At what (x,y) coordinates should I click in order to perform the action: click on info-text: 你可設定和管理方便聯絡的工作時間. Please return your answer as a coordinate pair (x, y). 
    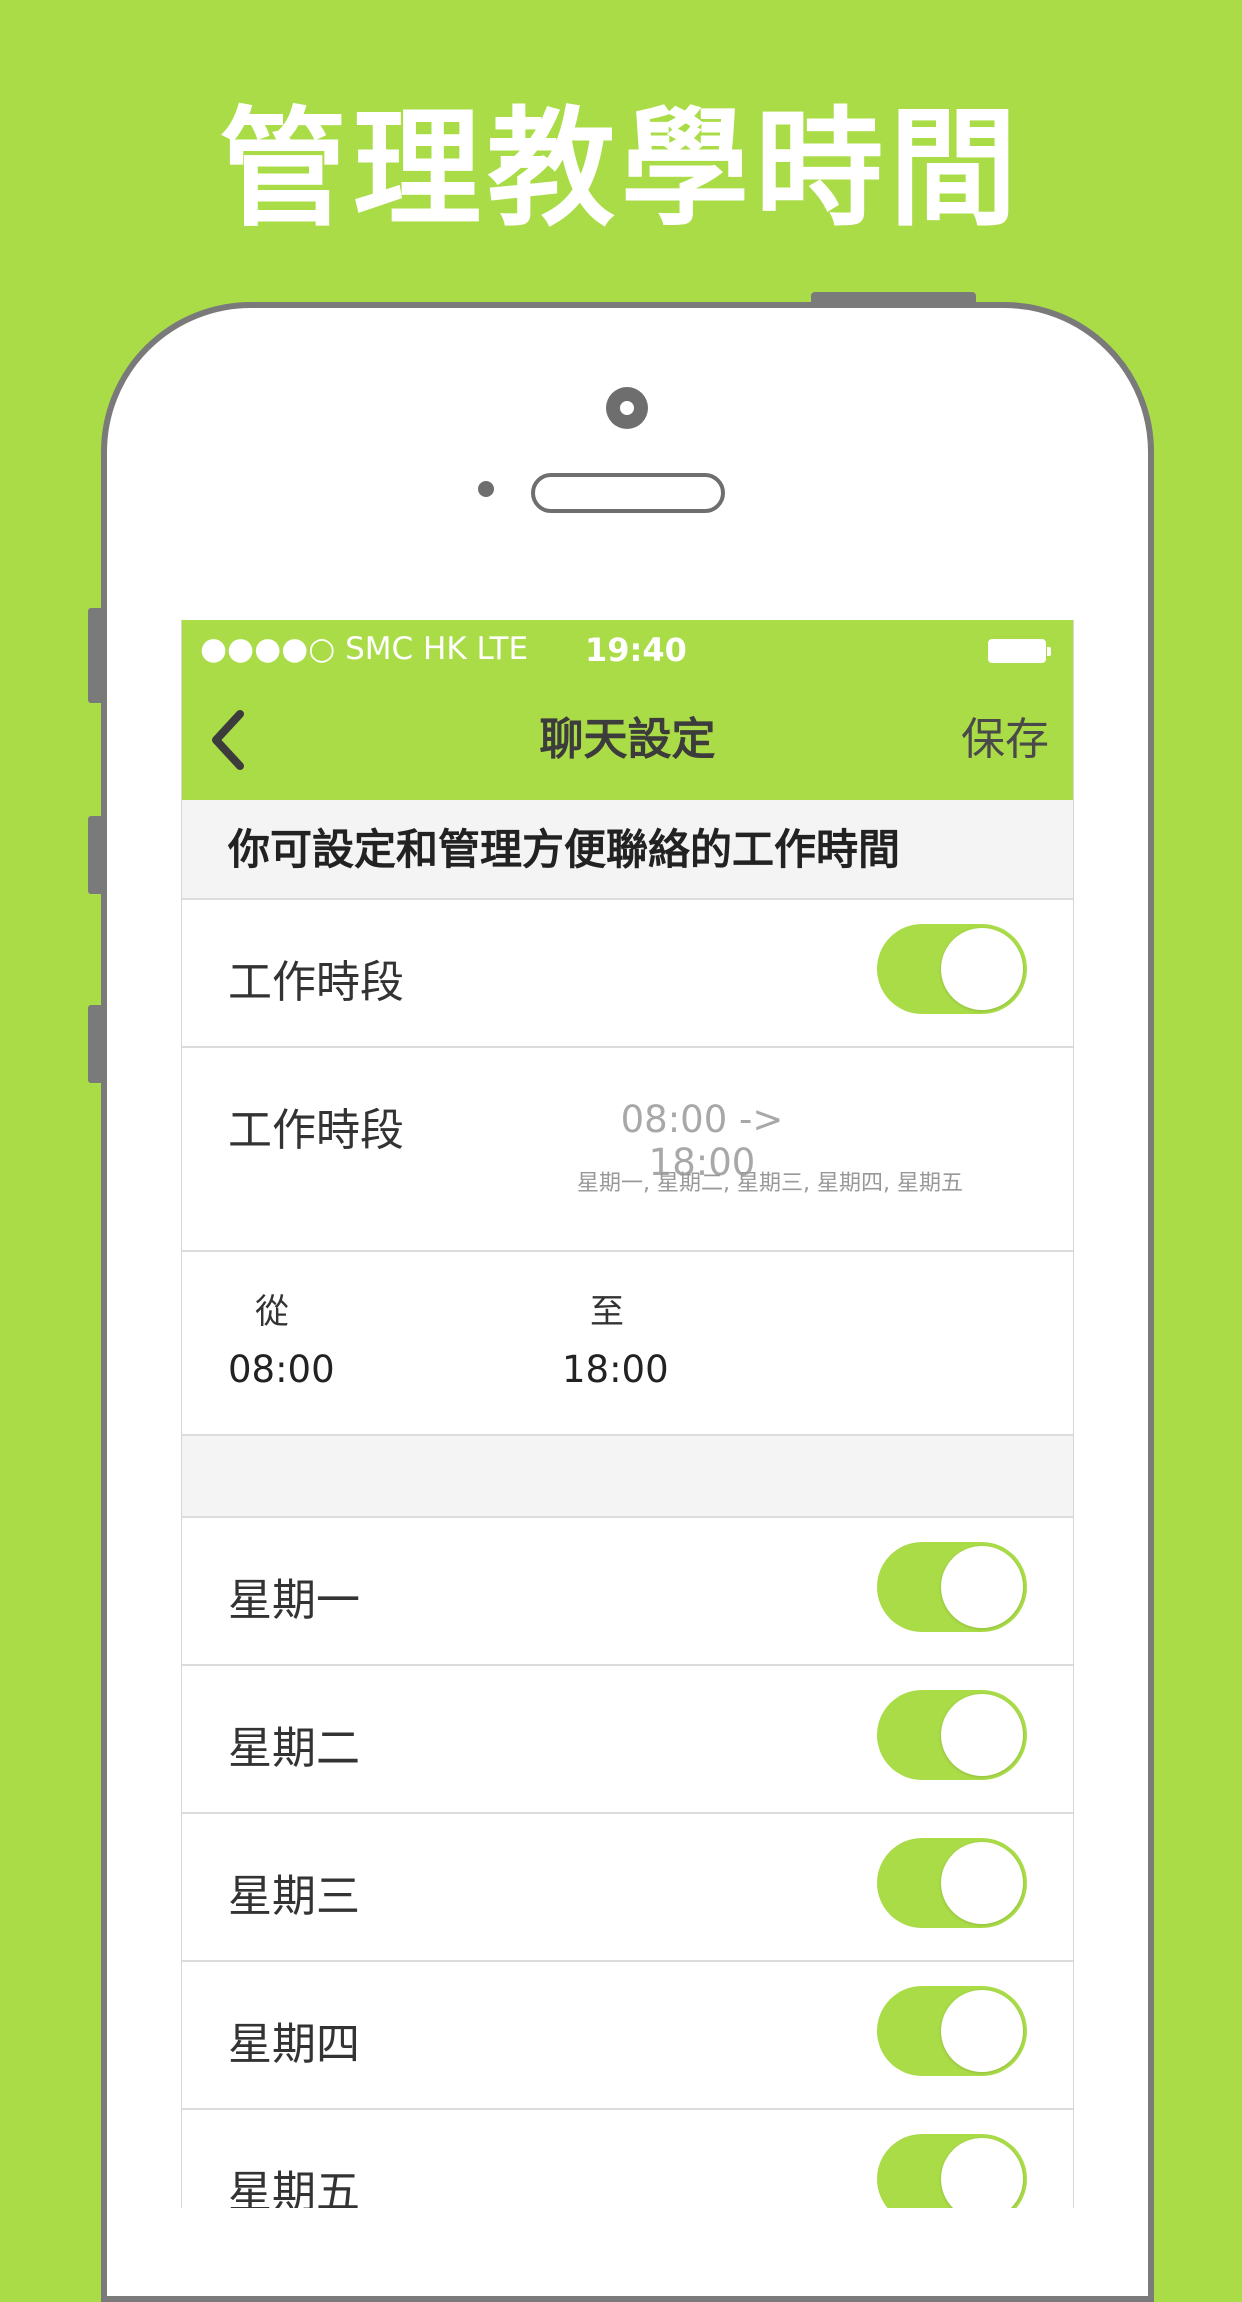
    Looking at the image, I should click on (564, 849).